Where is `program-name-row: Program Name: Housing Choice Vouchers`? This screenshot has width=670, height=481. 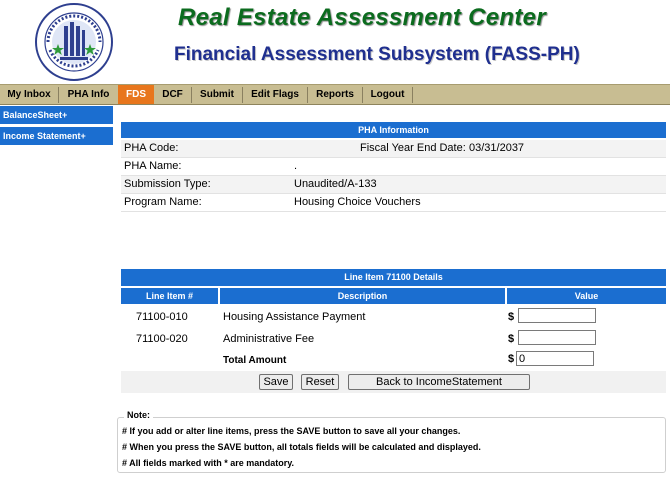 program-name-row: Program Name: Housing Choice Vouchers is located at coordinates (393, 203).